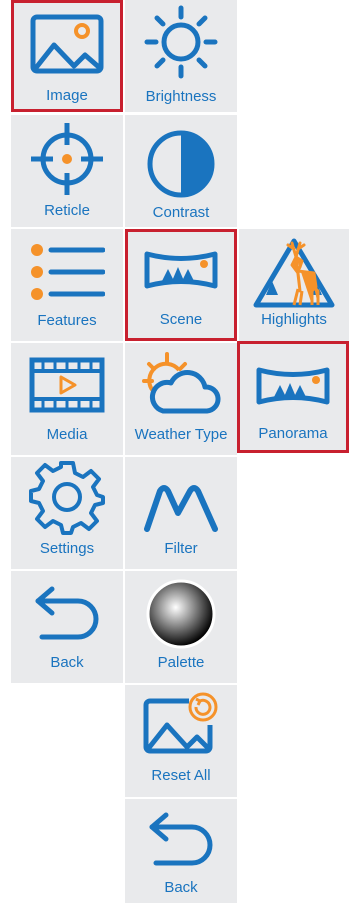  Describe the element at coordinates (68, 272) in the screenshot. I see `list-icon` at that location.